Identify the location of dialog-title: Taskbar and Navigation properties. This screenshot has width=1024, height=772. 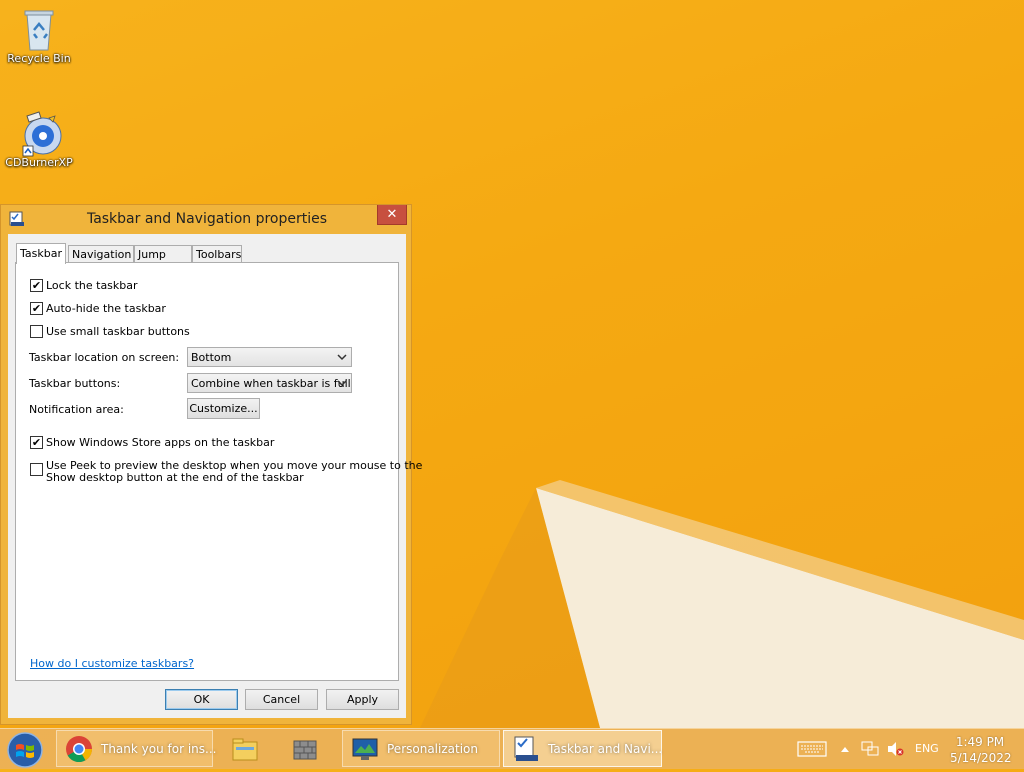
(207, 219).